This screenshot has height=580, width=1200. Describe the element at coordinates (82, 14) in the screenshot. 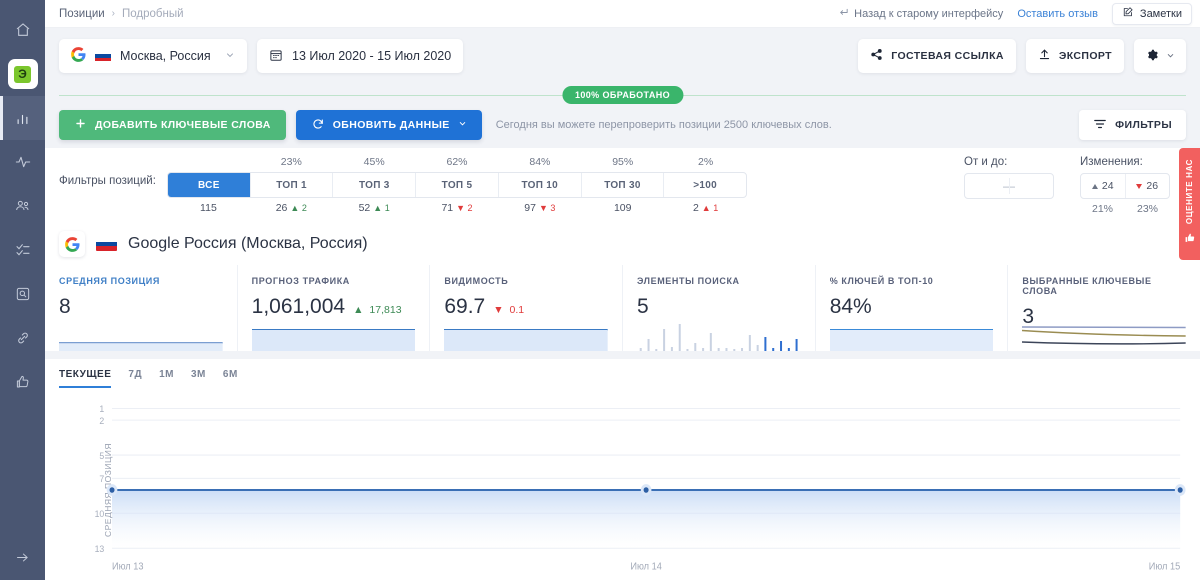

I see `breadcrumb-root: Позиции` at that location.